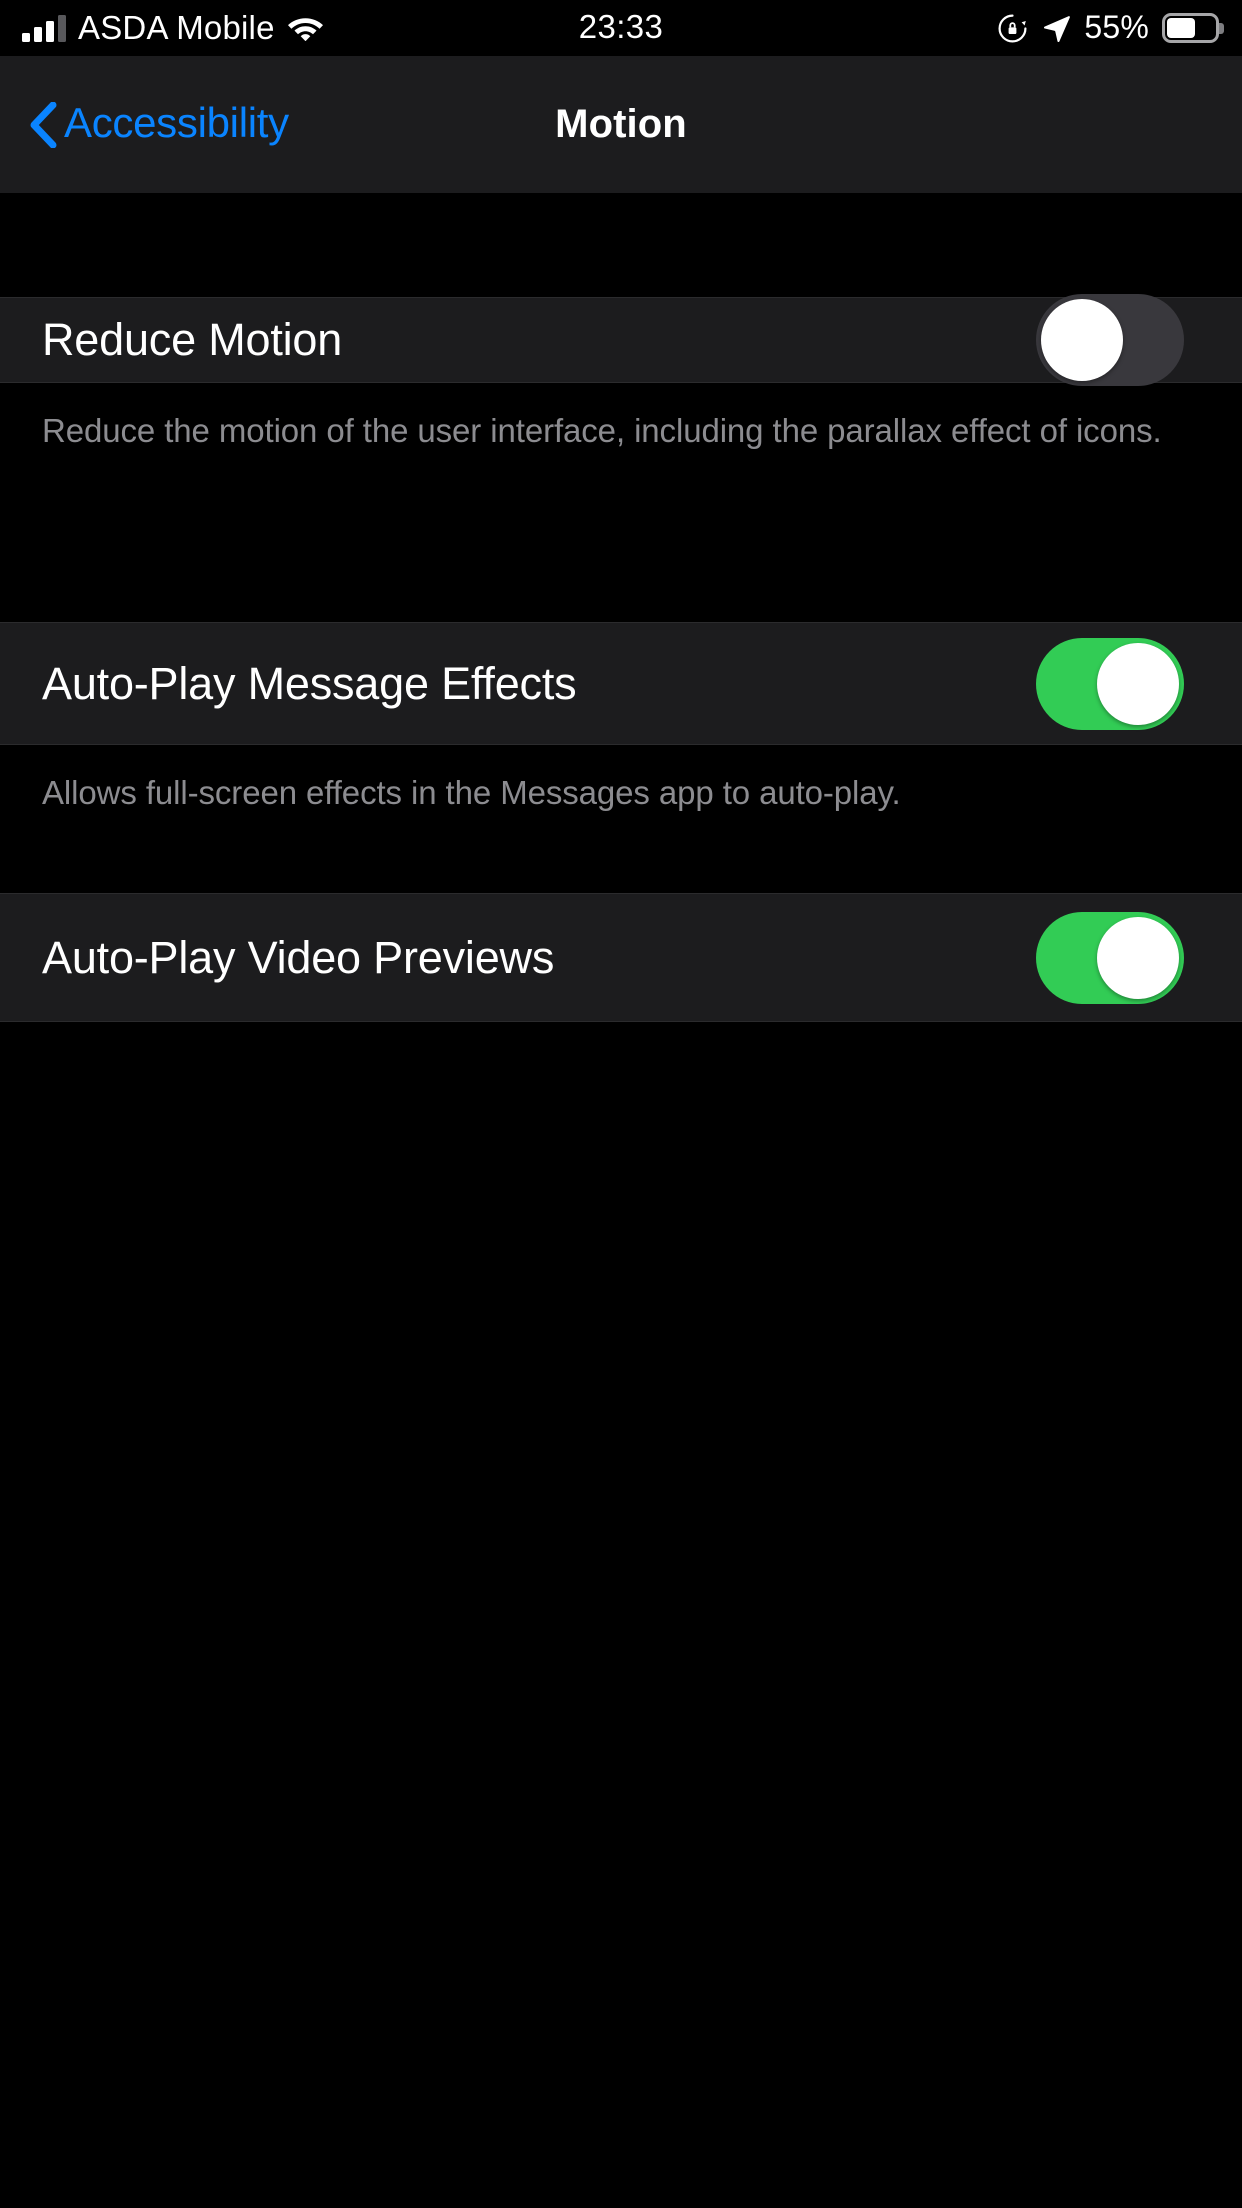 The width and height of the screenshot is (1242, 2208). What do you see at coordinates (1193, 28) in the screenshot?
I see `battery-icon` at bounding box center [1193, 28].